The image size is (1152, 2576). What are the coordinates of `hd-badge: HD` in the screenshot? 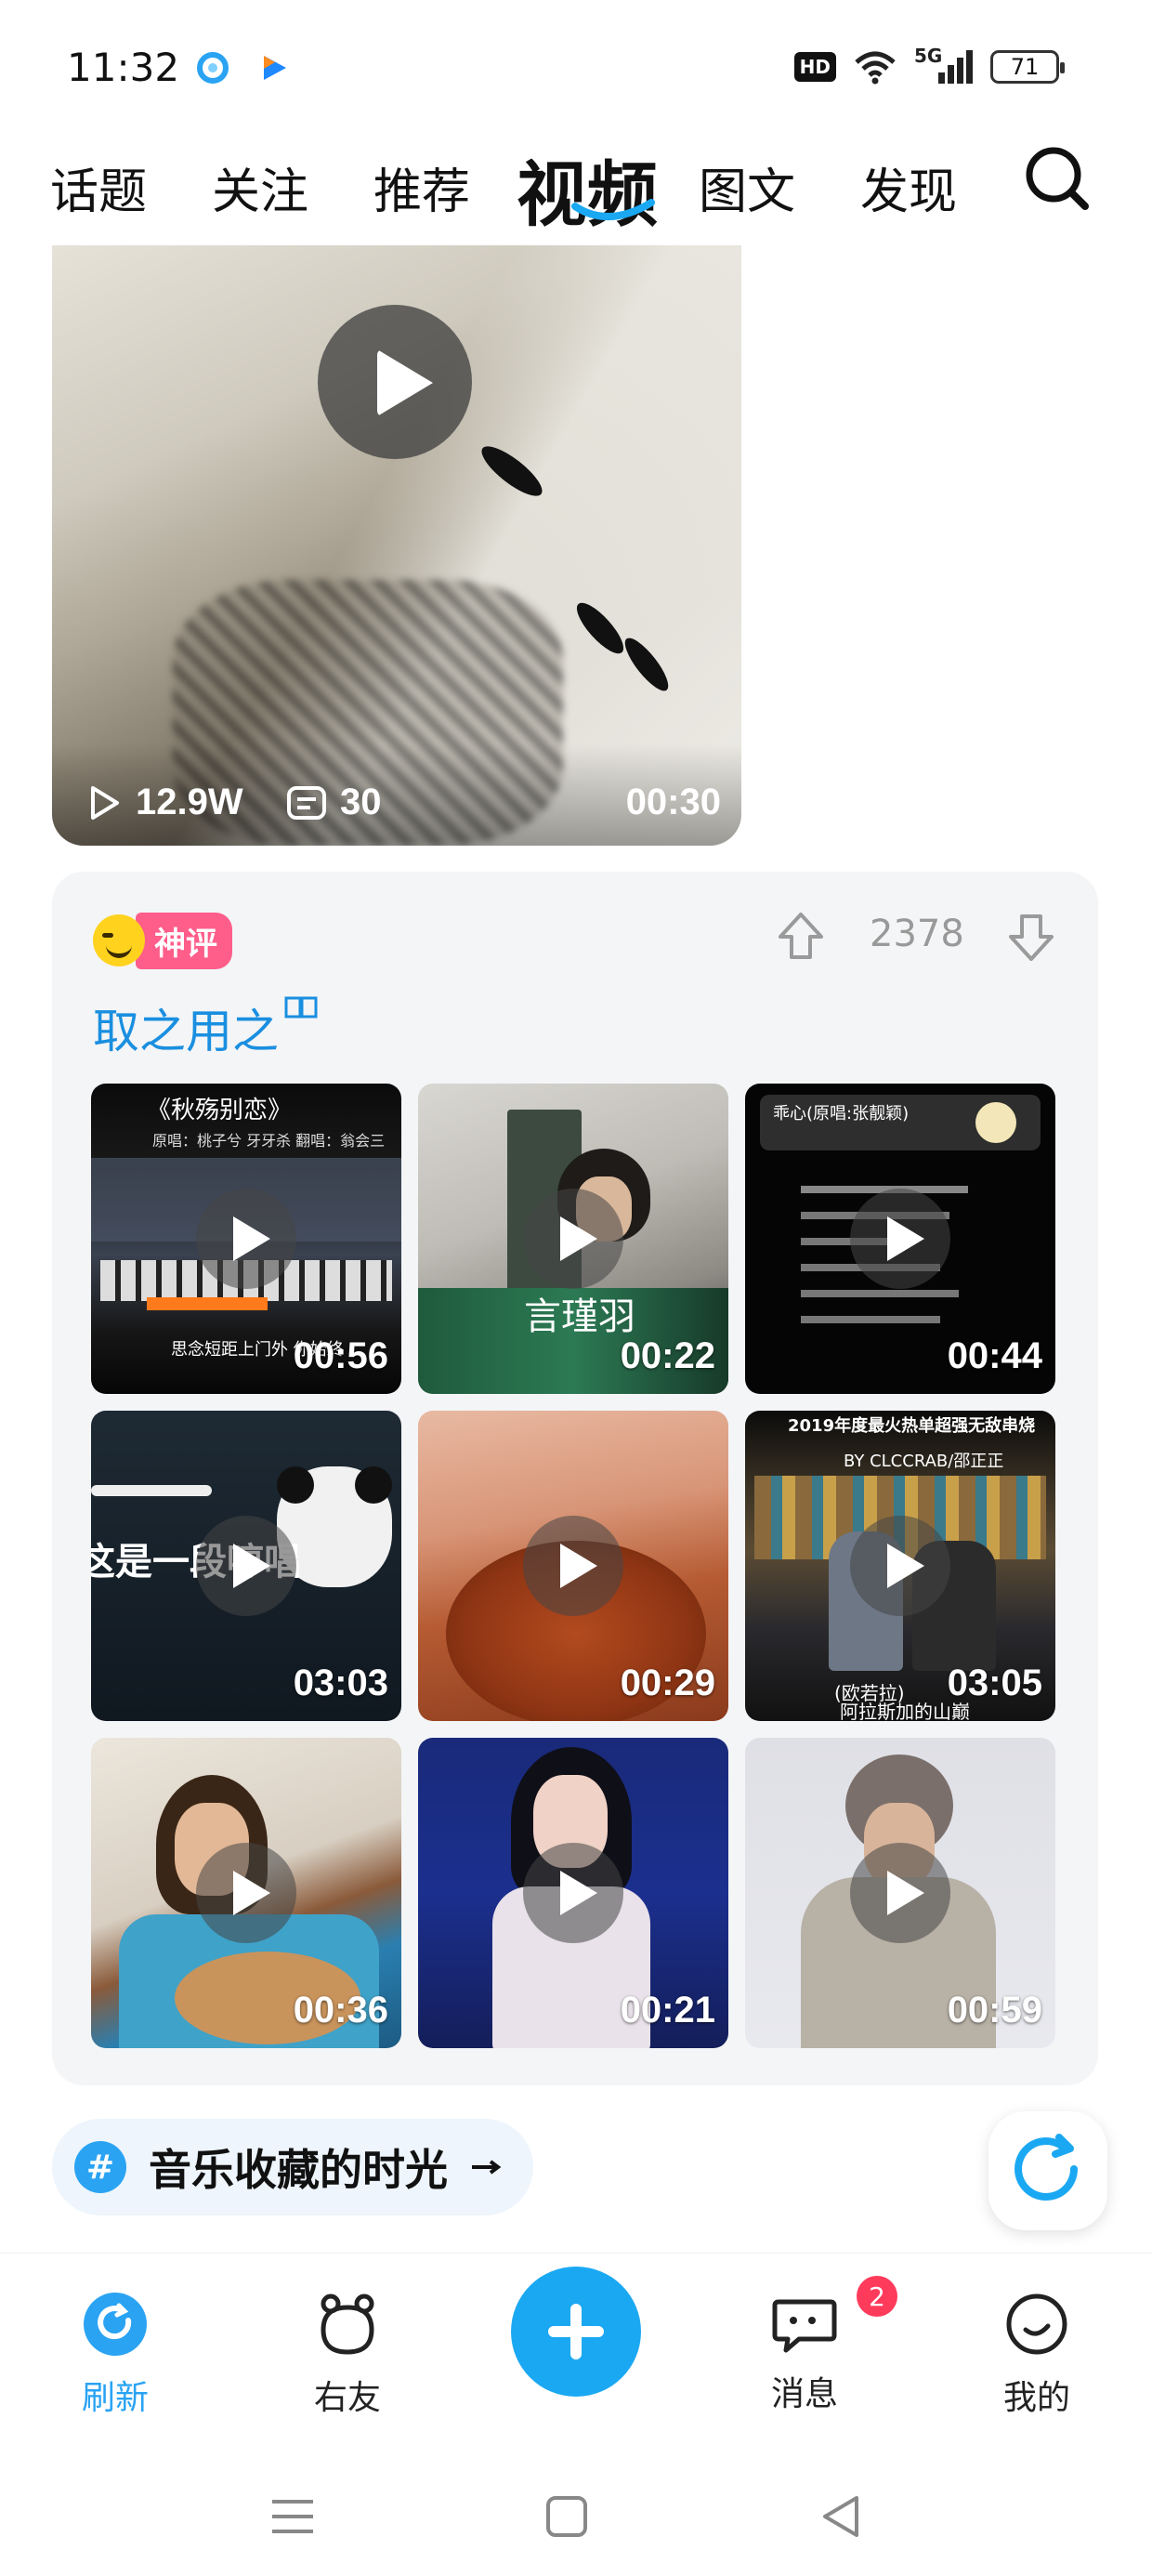 It's located at (814, 67).